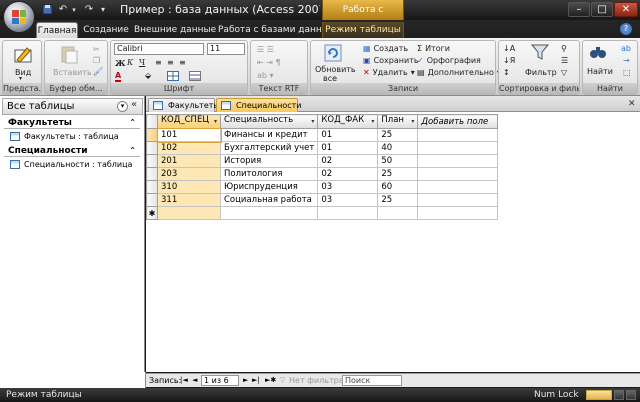  I want to click on refresh-all-icon, so click(333, 54).